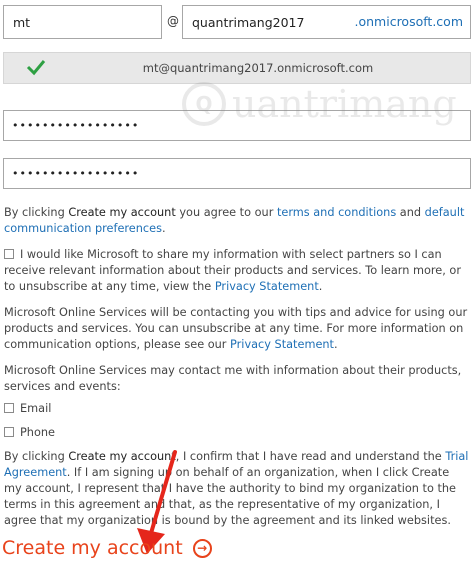 The height and width of the screenshot is (565, 474). What do you see at coordinates (248, 22) in the screenshot?
I see `domain-value: quantrimang2017` at bounding box center [248, 22].